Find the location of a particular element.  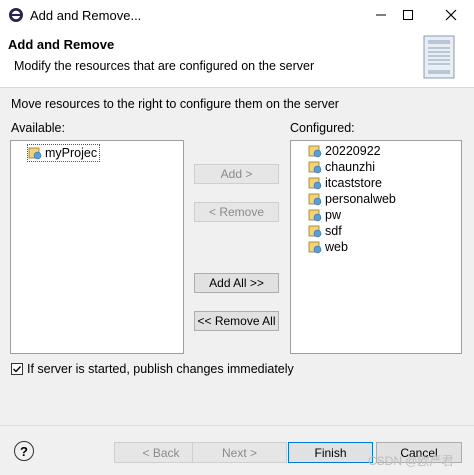

page-title: Add and Remove is located at coordinates (61, 44).